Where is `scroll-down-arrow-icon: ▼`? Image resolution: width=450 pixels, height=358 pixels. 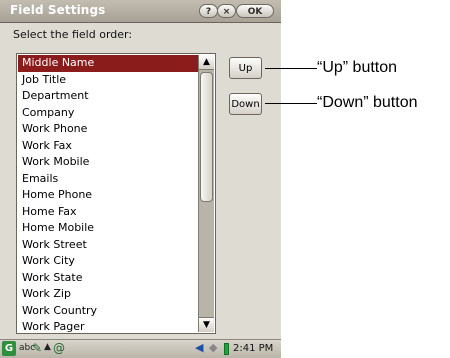 scroll-down-arrow-icon: ▼ is located at coordinates (206, 324).